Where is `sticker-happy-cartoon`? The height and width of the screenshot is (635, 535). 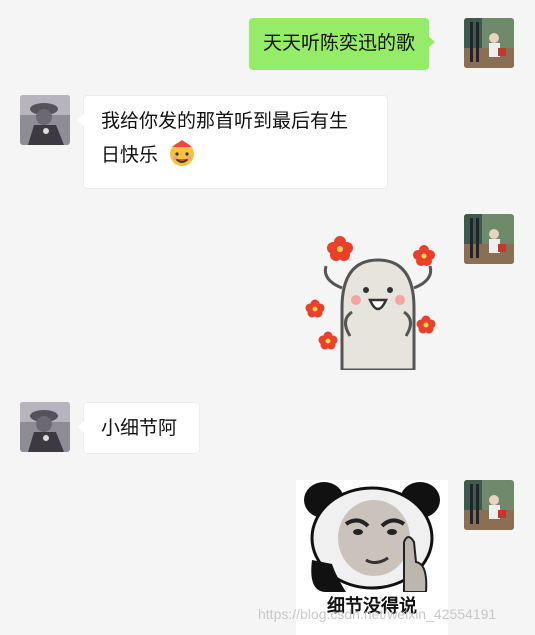
sticker-happy-cartoon is located at coordinates (372, 300).